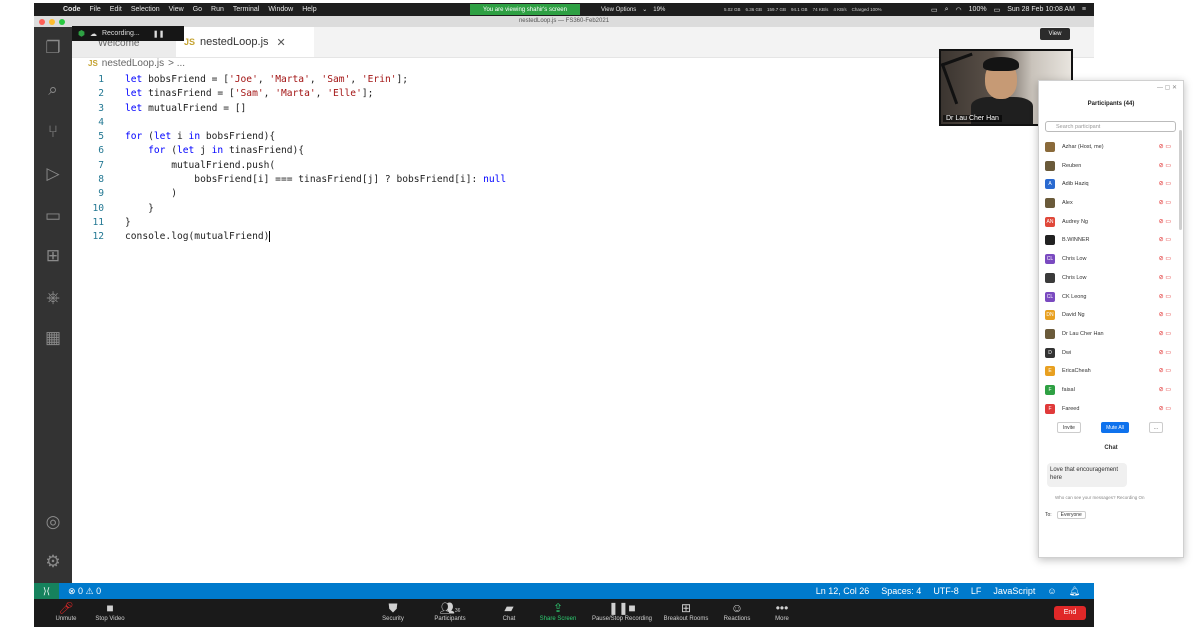  I want to click on wifi-icon: ◠, so click(959, 10).